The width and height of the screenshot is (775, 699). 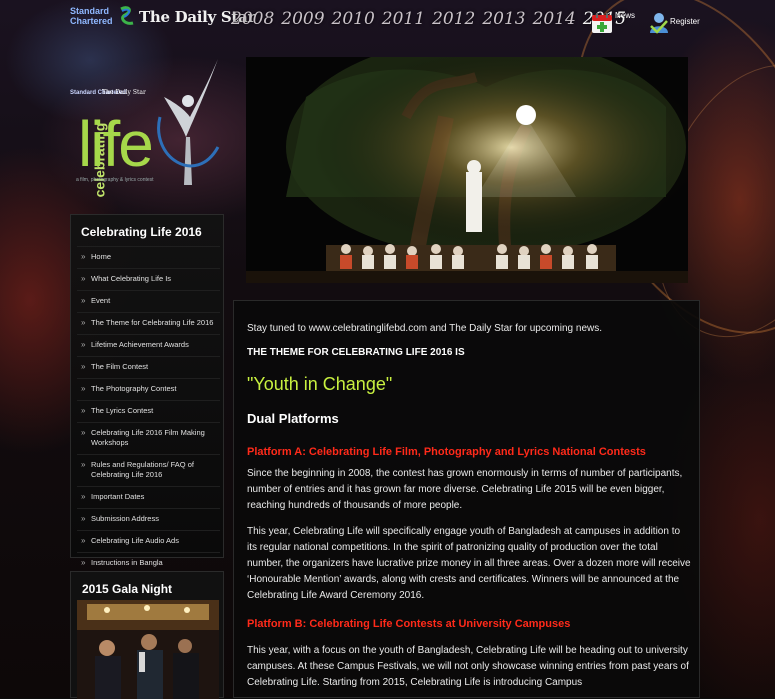 I want to click on sidebar-item-important-dates: Important Dates, so click(x=148, y=497).